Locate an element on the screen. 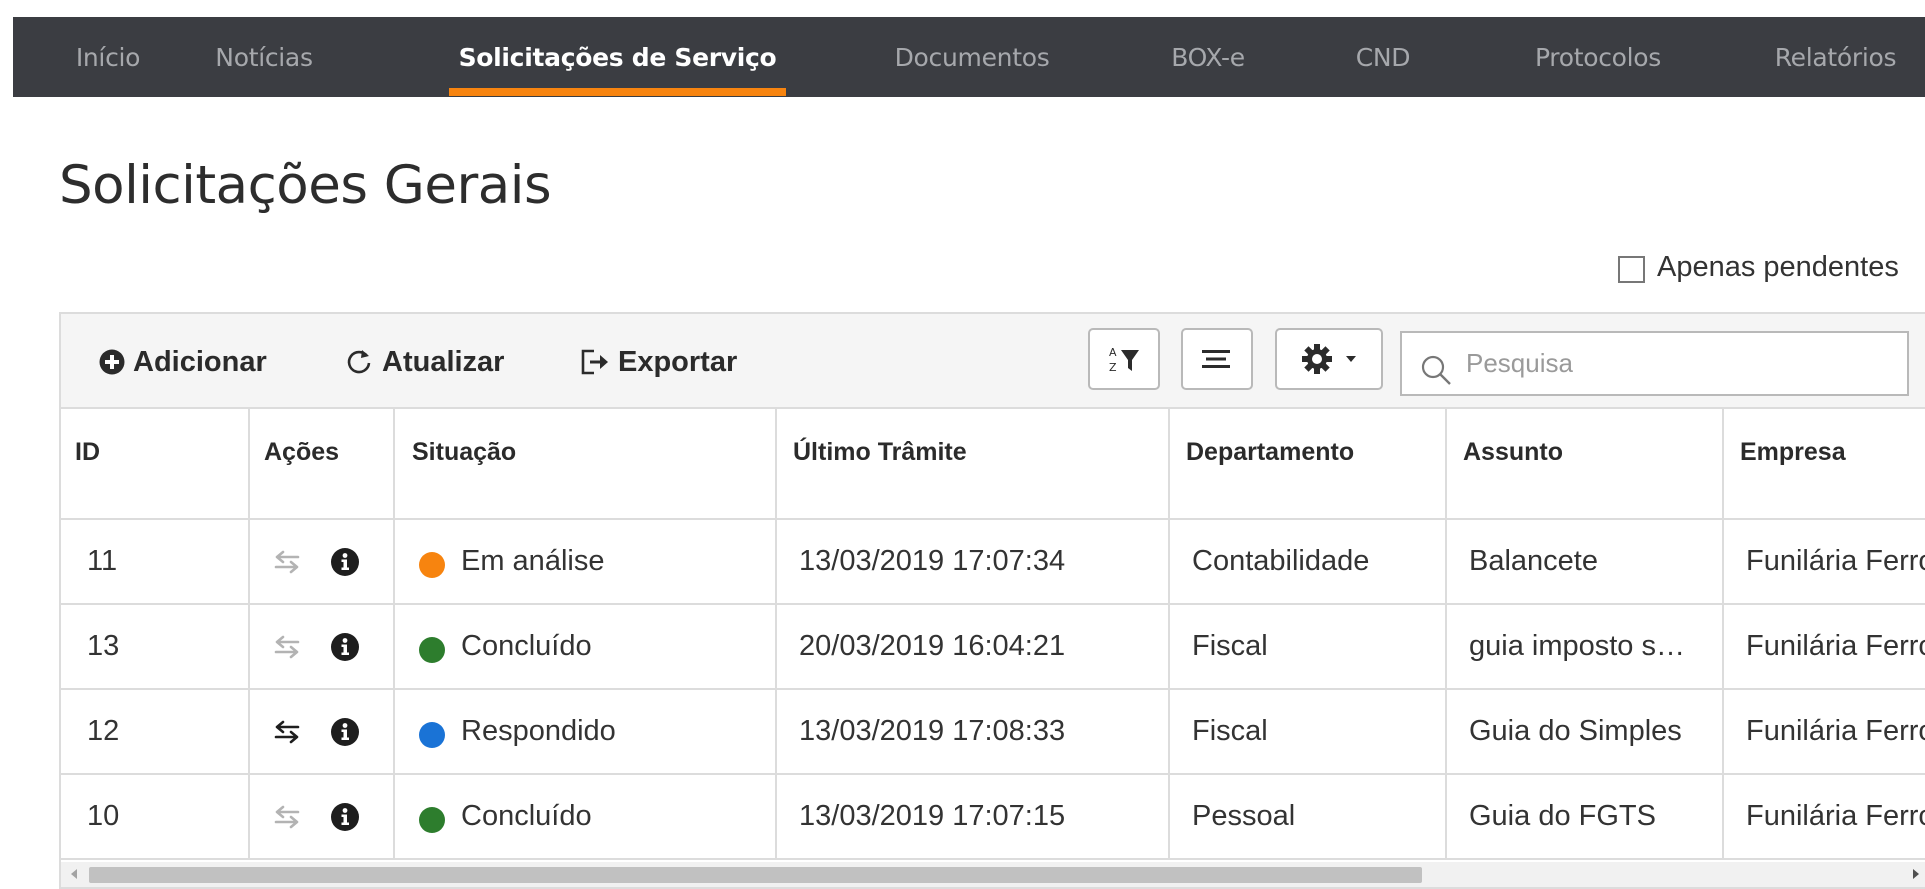 The width and height of the screenshot is (1925, 889). cell-ultimo-tramite: 13/03/2019 17:08:33 is located at coordinates (973, 731).